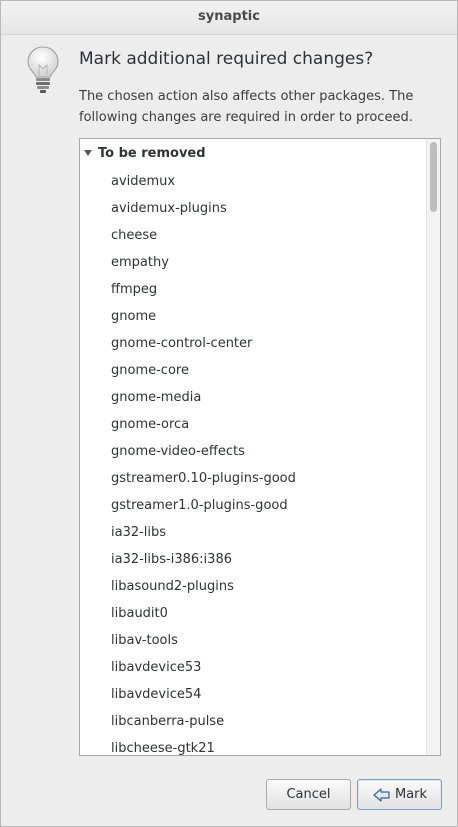  What do you see at coordinates (253, 559) in the screenshot?
I see `list-item: ia32-libs-i386:i386` at bounding box center [253, 559].